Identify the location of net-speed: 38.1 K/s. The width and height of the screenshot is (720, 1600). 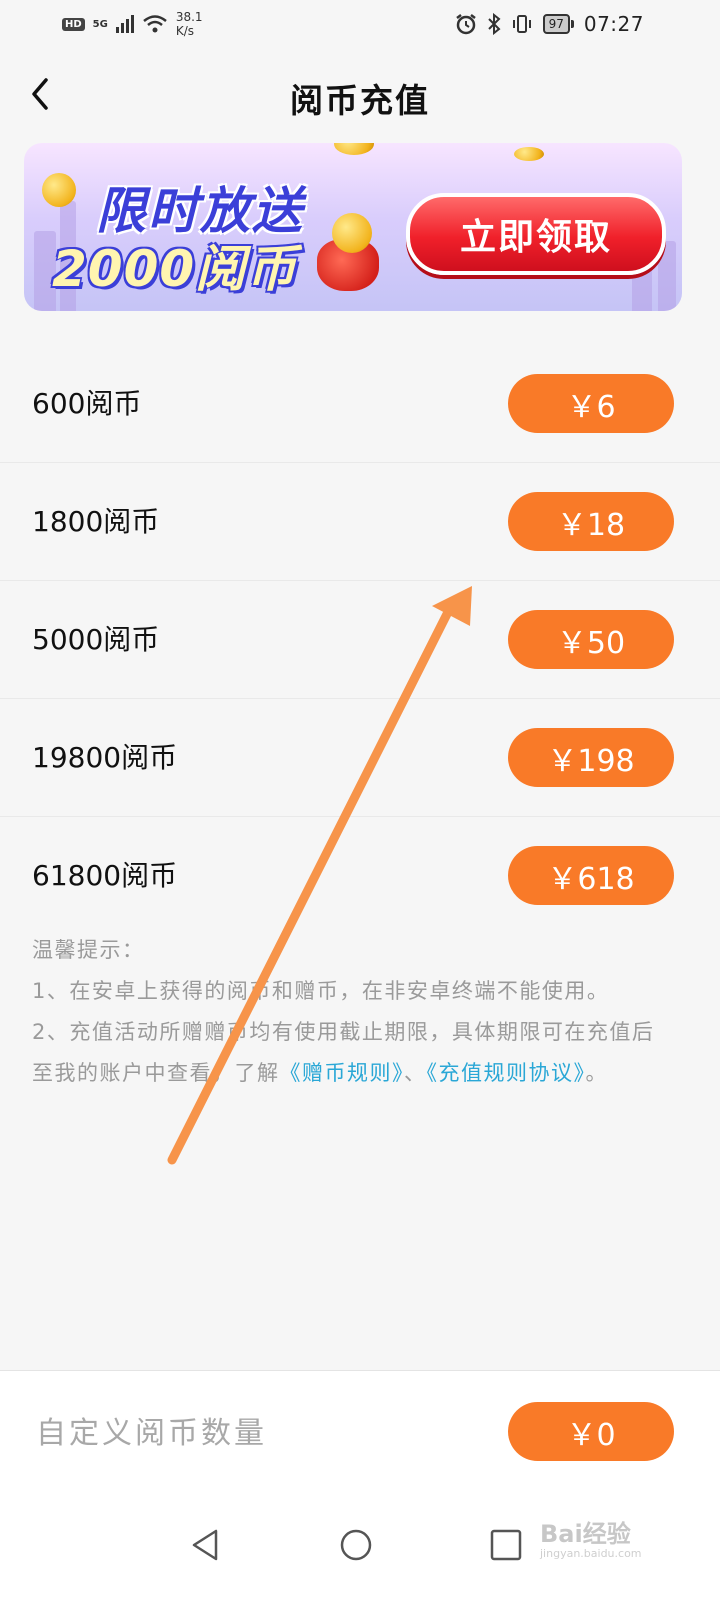
(189, 24).